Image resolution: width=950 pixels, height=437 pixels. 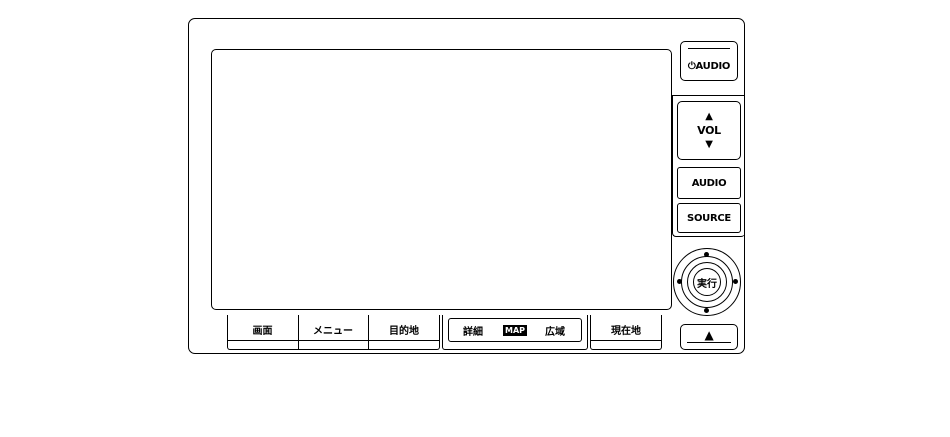 I want to click on wide-button-label: 広域, so click(x=555, y=332).